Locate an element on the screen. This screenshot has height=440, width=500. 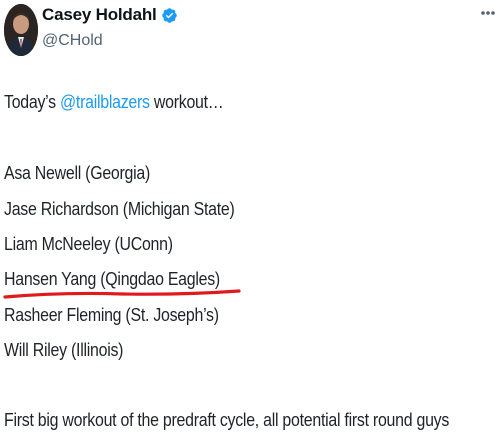
mention-link: @trailblazers is located at coordinates (105, 101).